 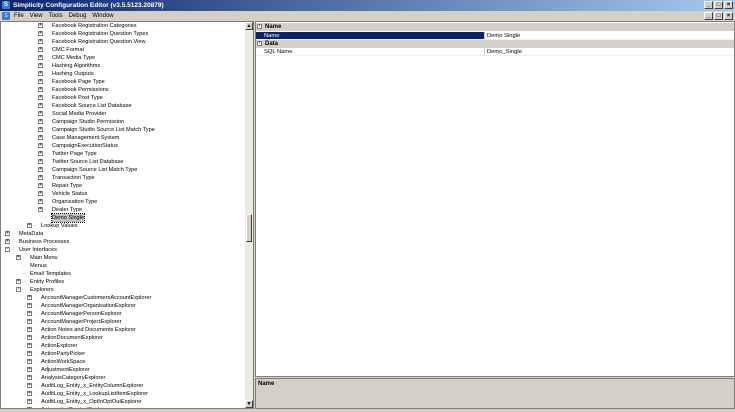 What do you see at coordinates (123, 314) in the screenshot?
I see `tree-node: + - AccountManagerPersonExplorer` at bounding box center [123, 314].